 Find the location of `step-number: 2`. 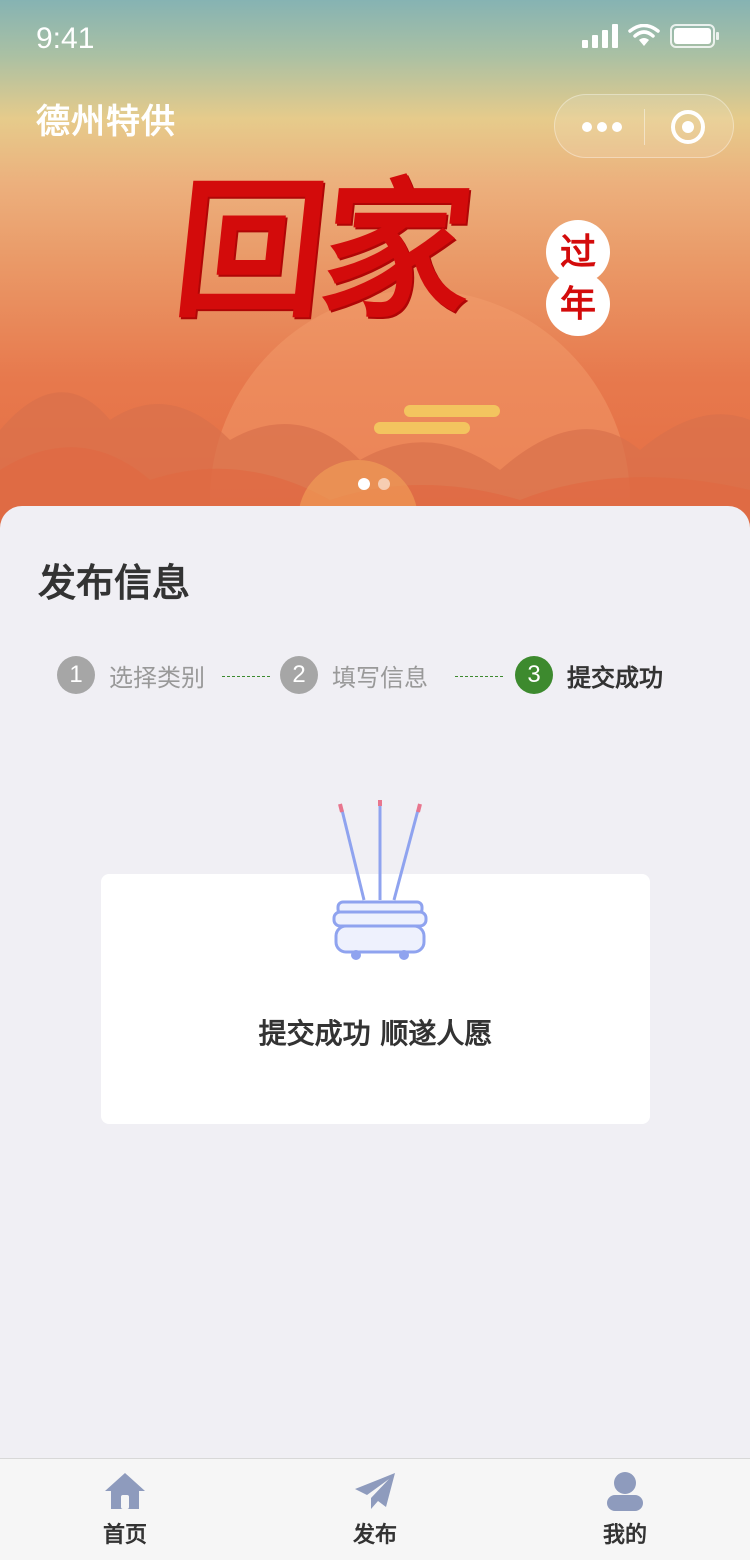

step-number: 2 is located at coordinates (299, 675).